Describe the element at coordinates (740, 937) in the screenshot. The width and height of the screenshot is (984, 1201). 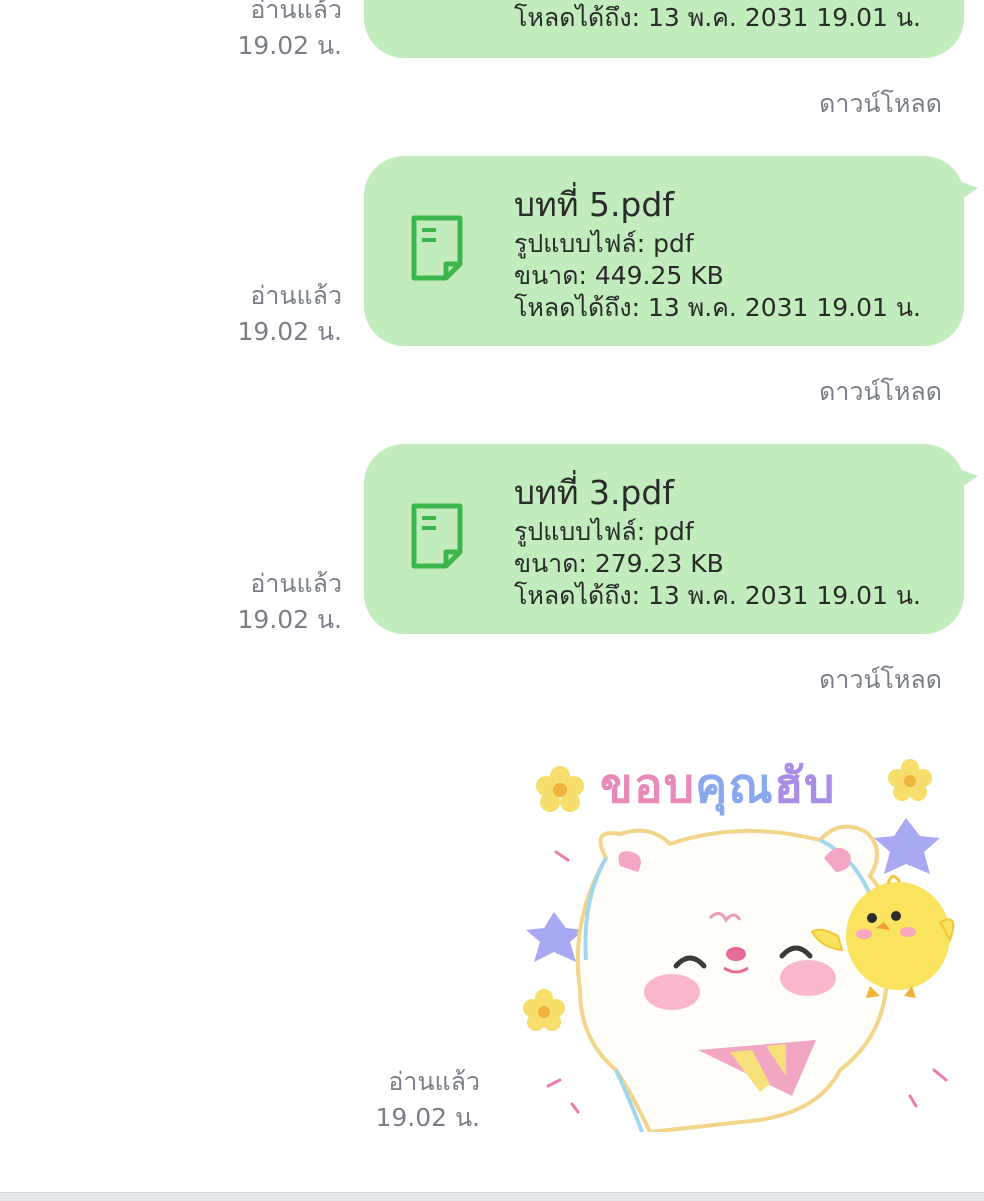
I see `bear-thank-you-sticker: ขอบคุณฮับ` at that location.